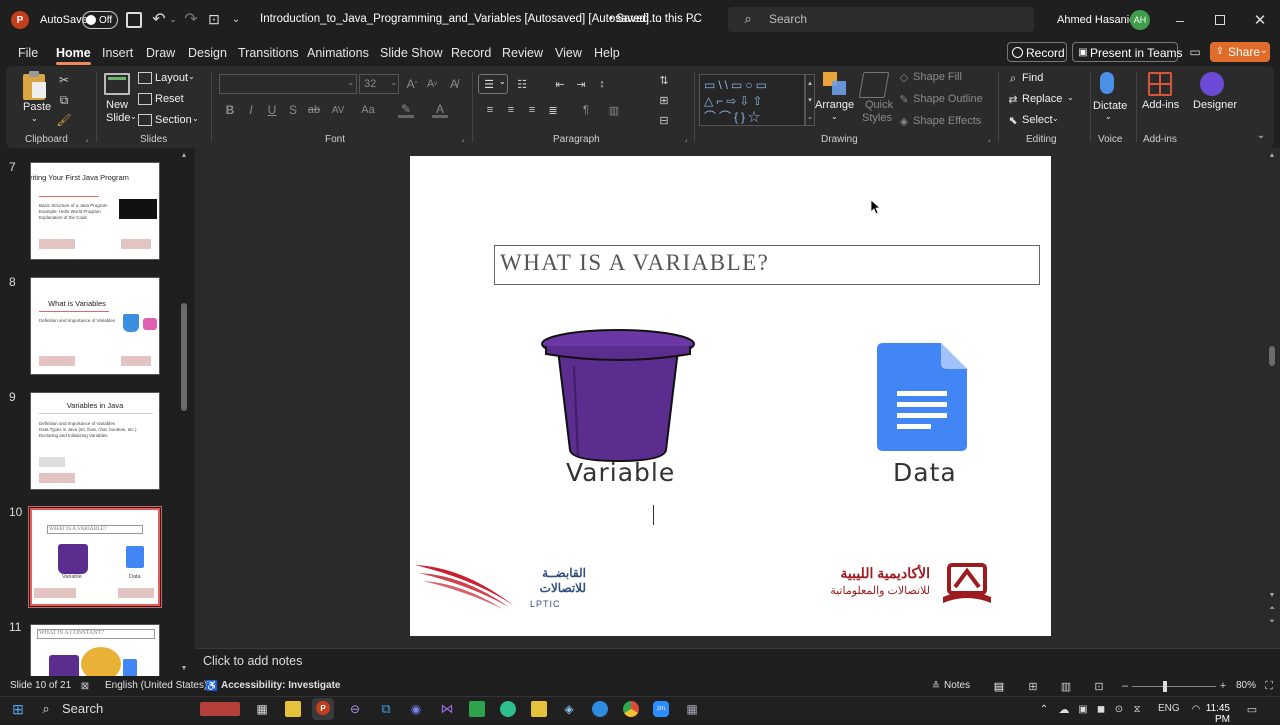  Describe the element at coordinates (454, 84) in the screenshot. I see `clear-formatting-icon: A̸` at that location.